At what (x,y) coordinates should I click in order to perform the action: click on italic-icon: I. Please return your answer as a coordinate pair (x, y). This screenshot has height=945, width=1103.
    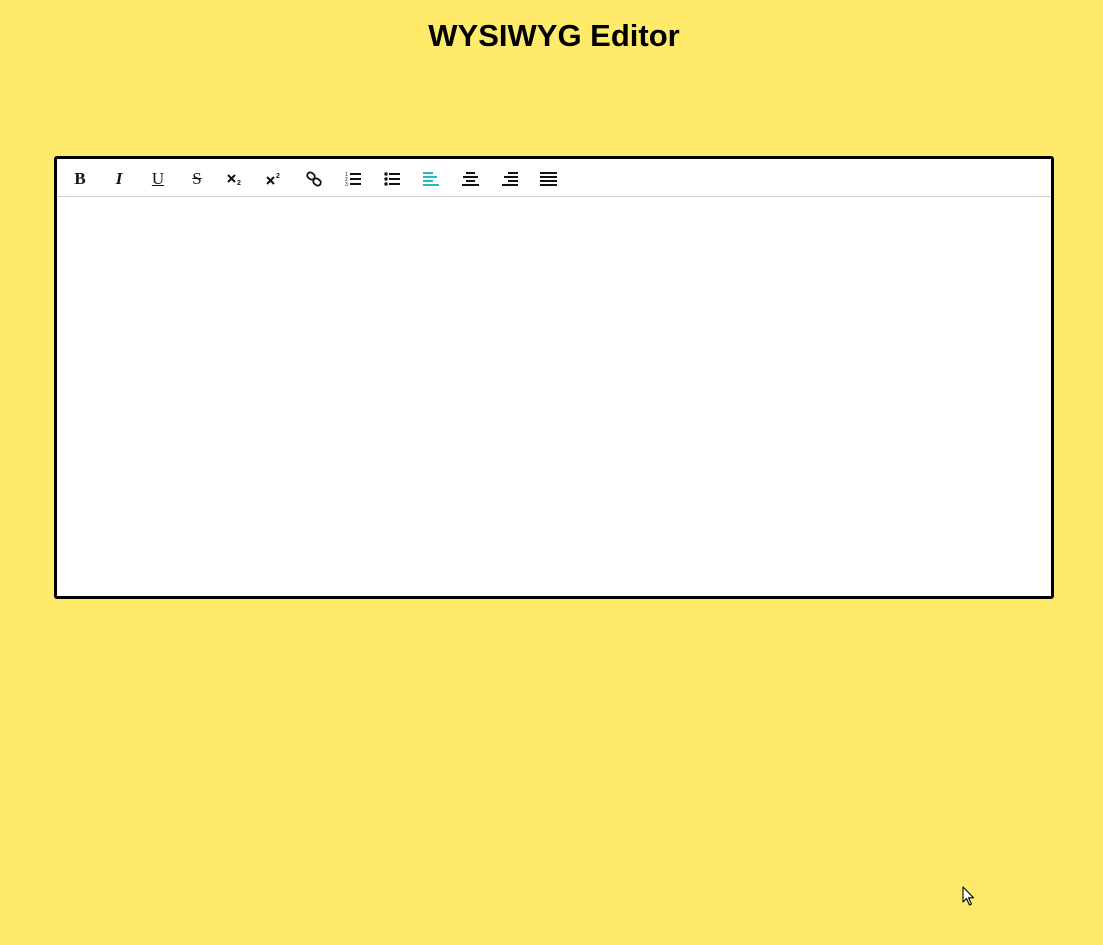
    Looking at the image, I should click on (119, 178).